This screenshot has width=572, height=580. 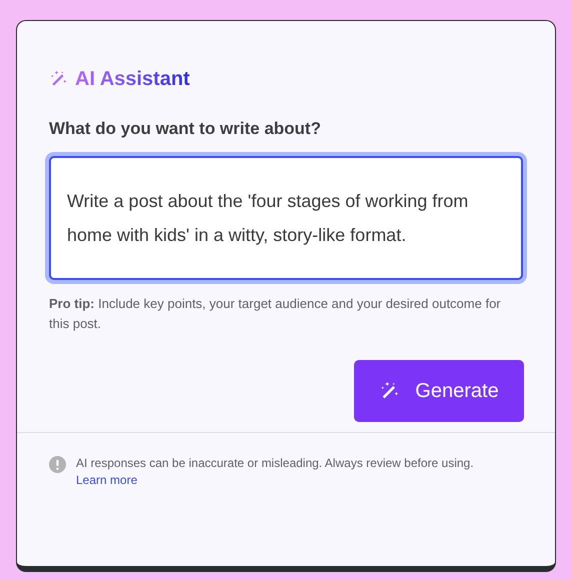 I want to click on warning-icon, so click(x=57, y=464).